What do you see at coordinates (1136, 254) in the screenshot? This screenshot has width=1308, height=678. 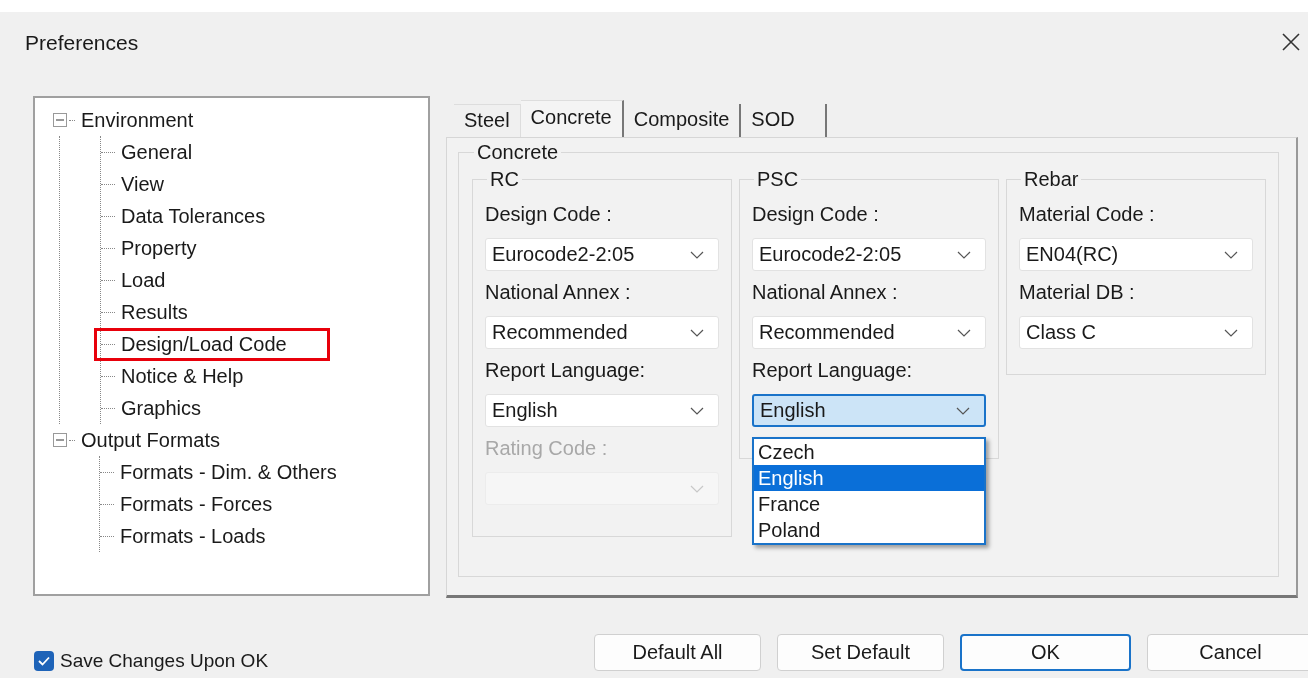 I see `dropdown: EN04(RC)` at bounding box center [1136, 254].